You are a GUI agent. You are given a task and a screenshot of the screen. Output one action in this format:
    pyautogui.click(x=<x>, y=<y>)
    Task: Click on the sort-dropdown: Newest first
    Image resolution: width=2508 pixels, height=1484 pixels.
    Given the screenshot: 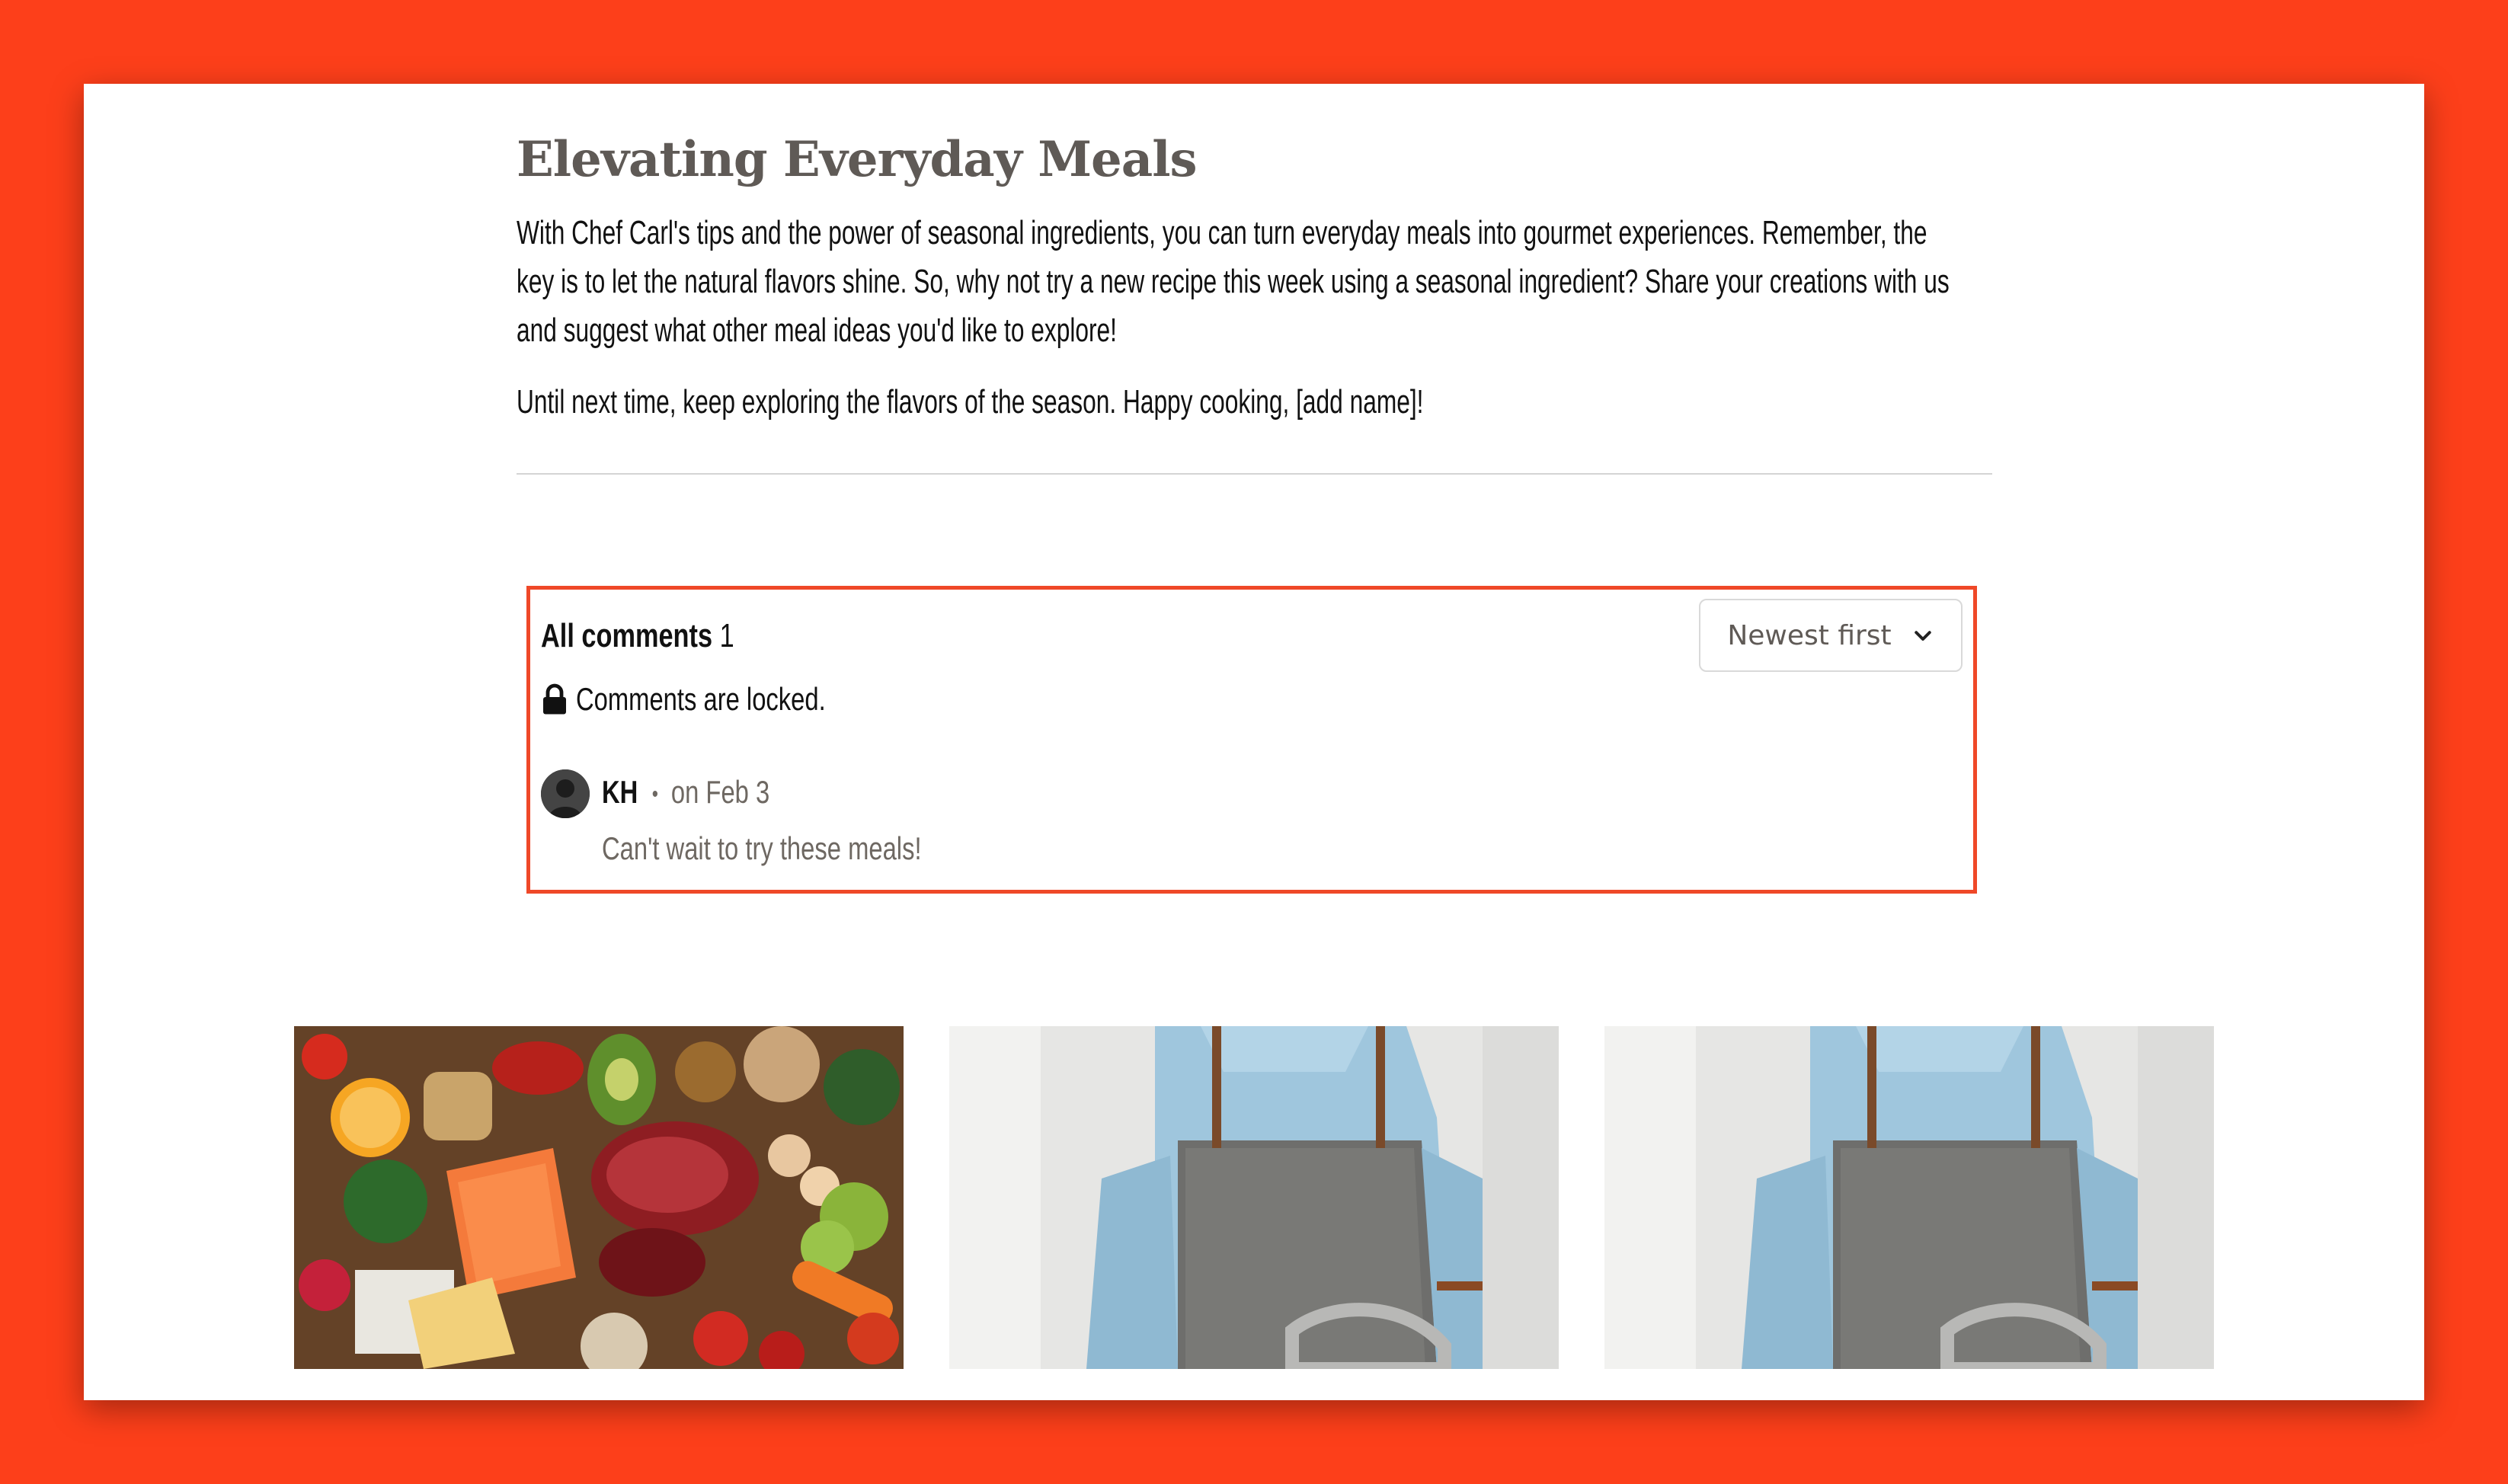 What is the action you would take?
    pyautogui.click(x=1831, y=635)
    